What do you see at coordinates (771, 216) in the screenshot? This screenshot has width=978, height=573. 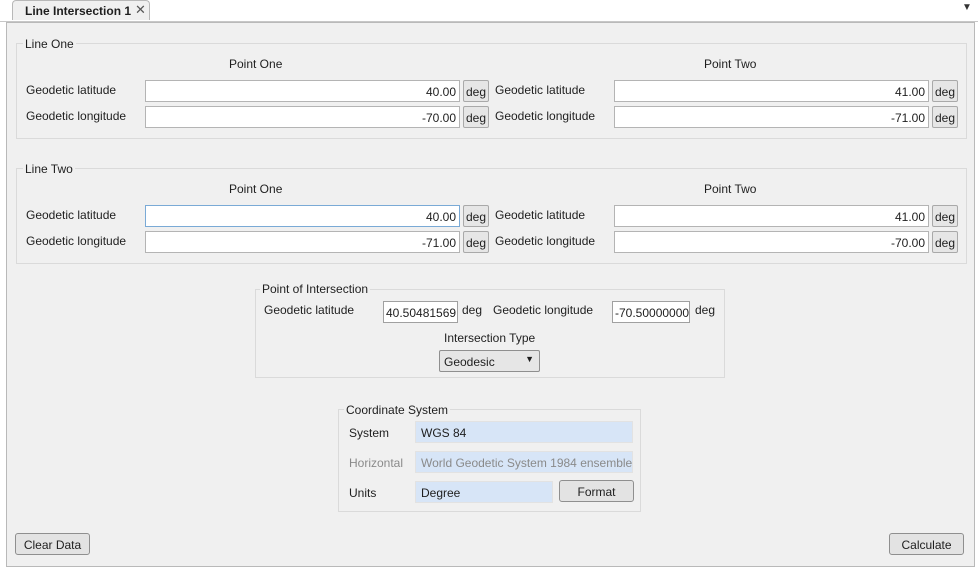 I see `line-two-p2-lat-field: 41.00` at bounding box center [771, 216].